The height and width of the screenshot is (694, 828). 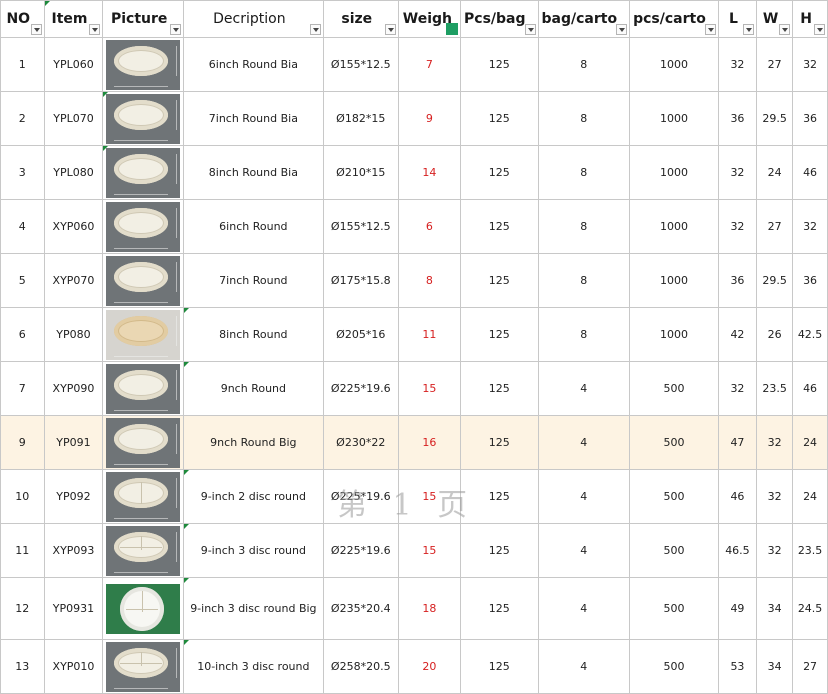 What do you see at coordinates (253, 172) in the screenshot?
I see `cell-description: 8inch Round Bia` at bounding box center [253, 172].